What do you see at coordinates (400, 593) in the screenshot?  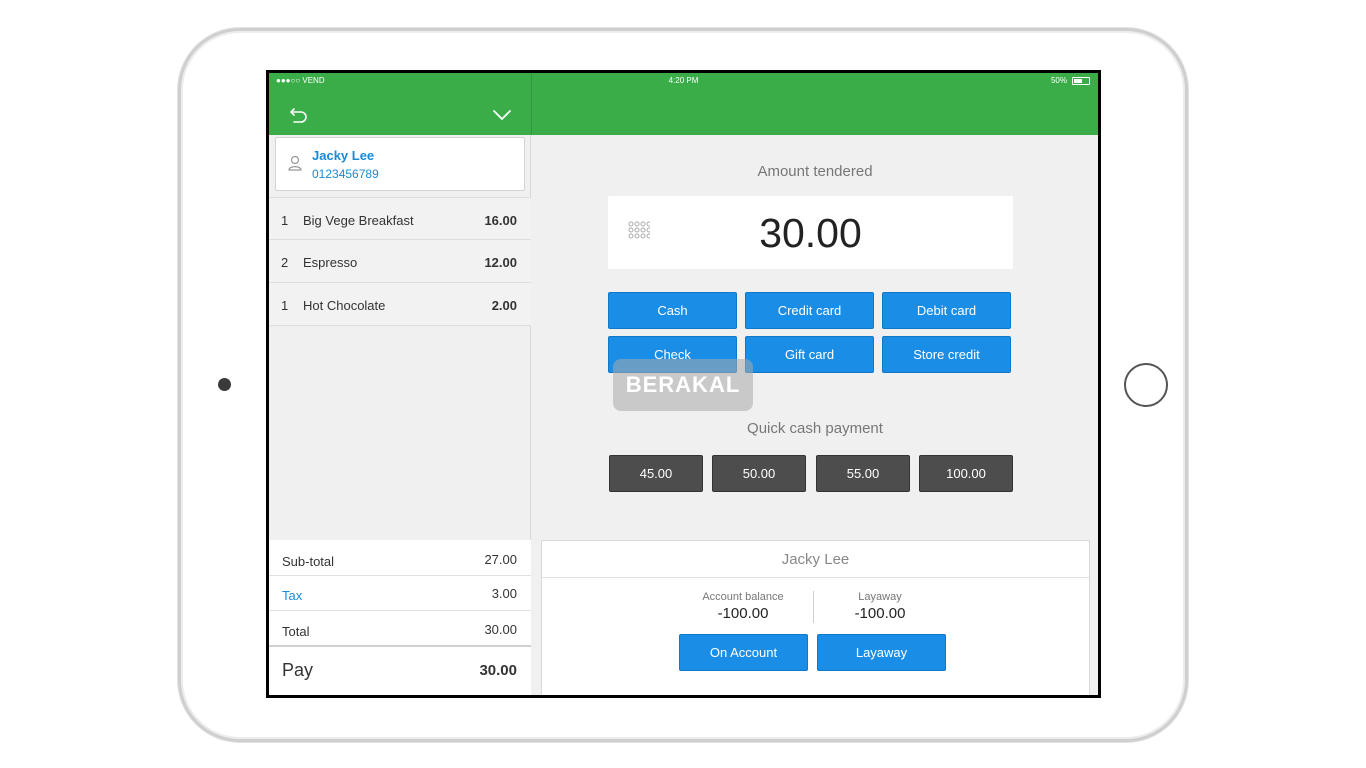 I see `tax-row: Tax 3.00` at bounding box center [400, 593].